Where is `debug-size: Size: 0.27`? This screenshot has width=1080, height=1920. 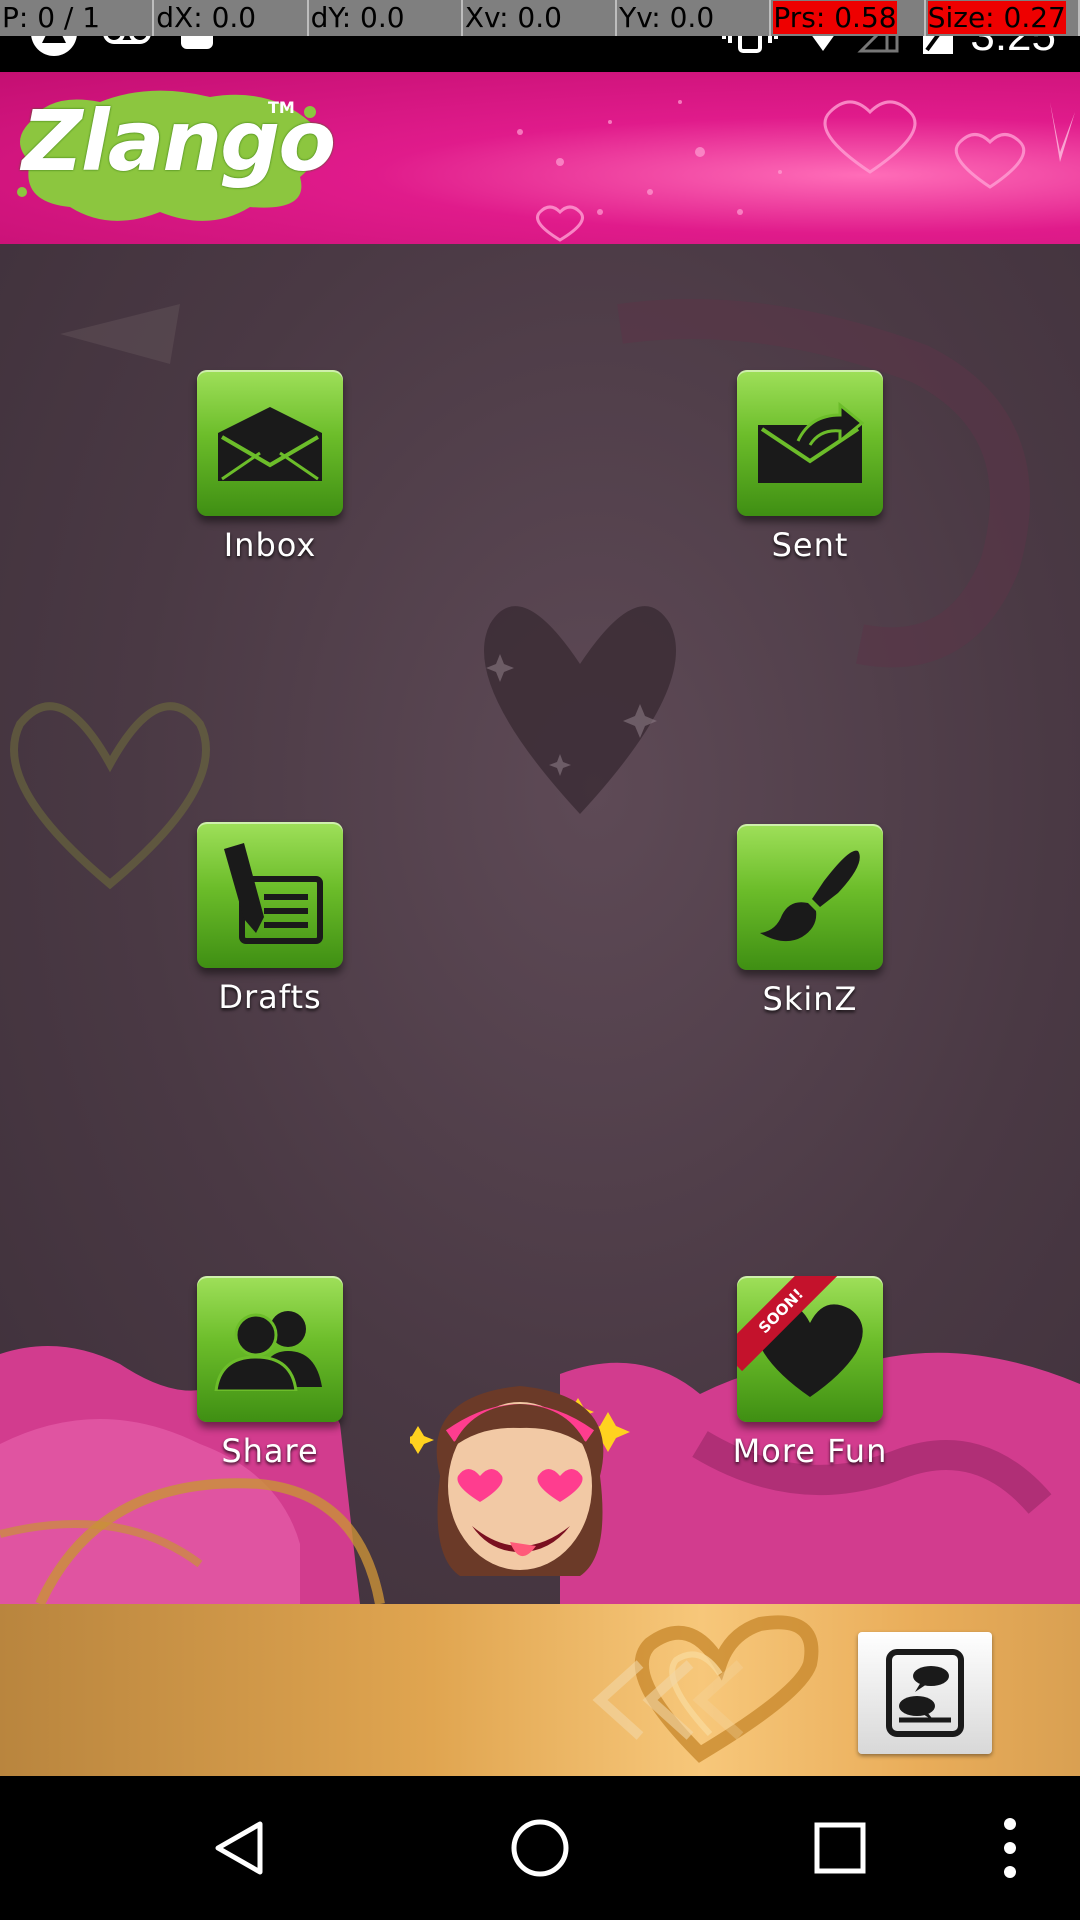
debug-size: Size: 0.27 is located at coordinates (1003, 18).